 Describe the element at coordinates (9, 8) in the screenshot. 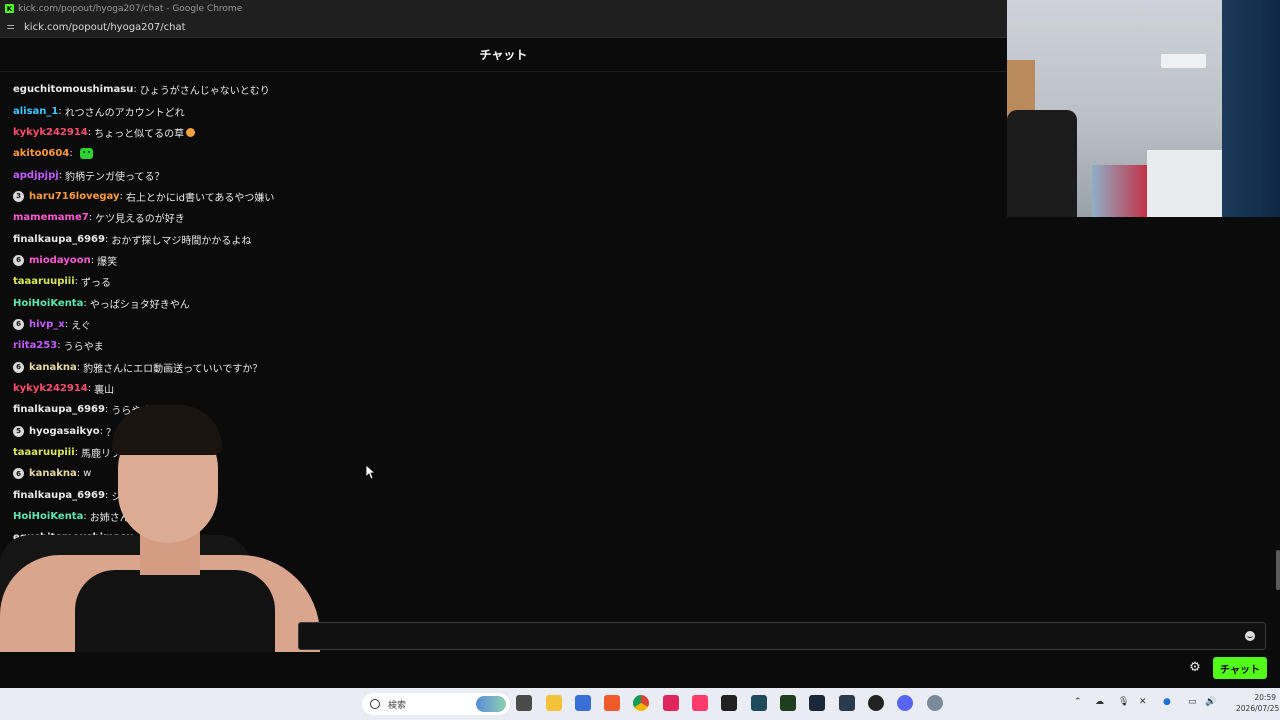

I see `kick-favicon-icon: K` at that location.